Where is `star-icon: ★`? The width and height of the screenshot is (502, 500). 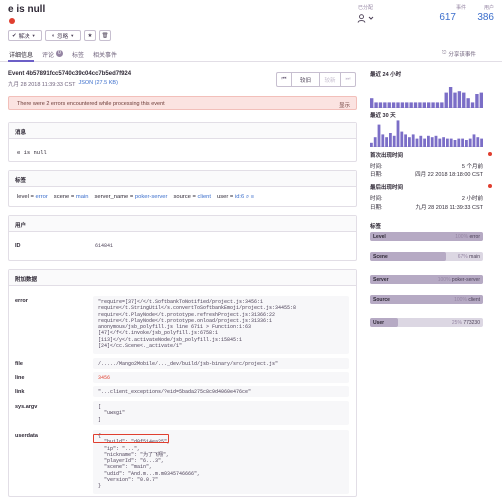 star-icon: ★ is located at coordinates (90, 35).